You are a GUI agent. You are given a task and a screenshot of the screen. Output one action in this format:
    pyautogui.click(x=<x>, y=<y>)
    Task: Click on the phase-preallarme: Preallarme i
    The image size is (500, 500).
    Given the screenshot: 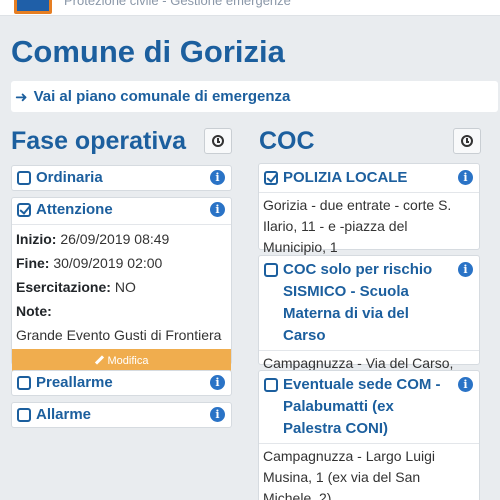 What is the action you would take?
    pyautogui.click(x=121, y=383)
    